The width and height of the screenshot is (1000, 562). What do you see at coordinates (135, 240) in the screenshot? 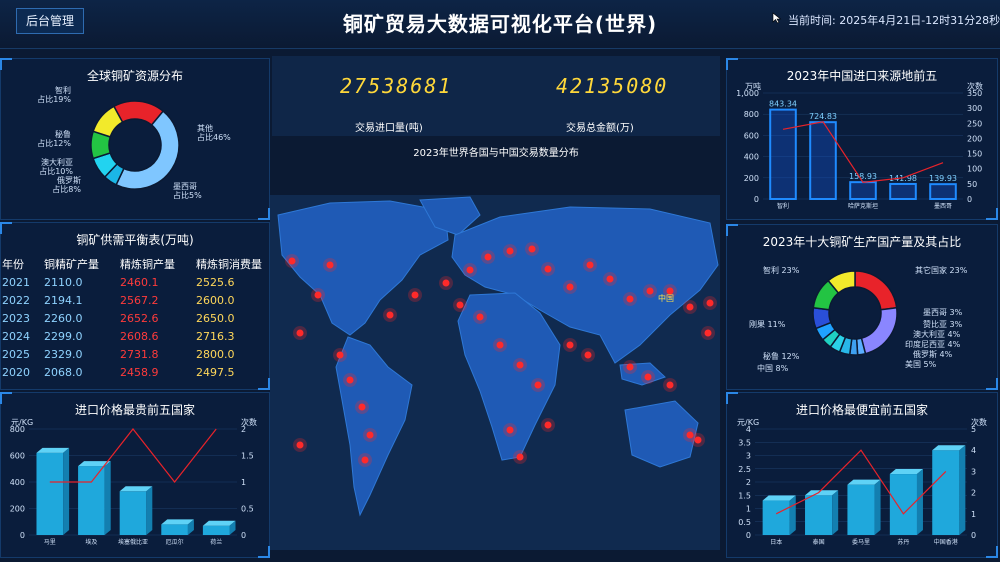
I see `balance-panel-title: 铜矿供需平衡表(万吨)` at bounding box center [135, 240].